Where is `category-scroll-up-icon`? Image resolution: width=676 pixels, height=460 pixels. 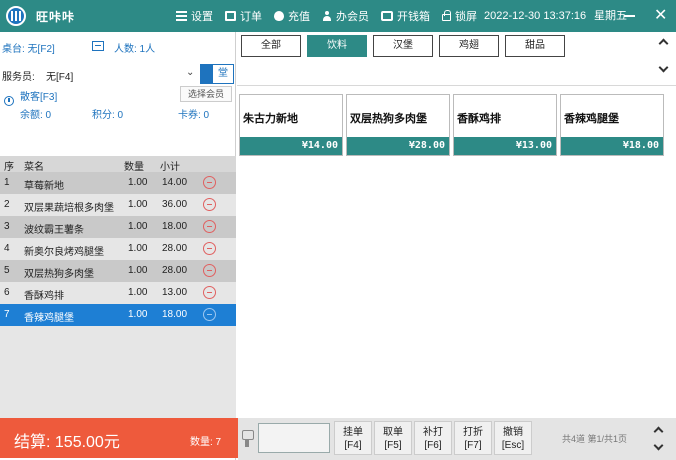 category-scroll-up-icon is located at coordinates (664, 42).